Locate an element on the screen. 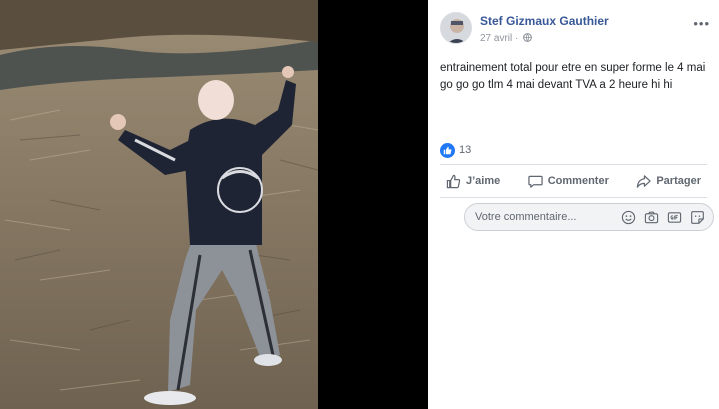 The width and height of the screenshot is (719, 409). globe-icon is located at coordinates (528, 37).